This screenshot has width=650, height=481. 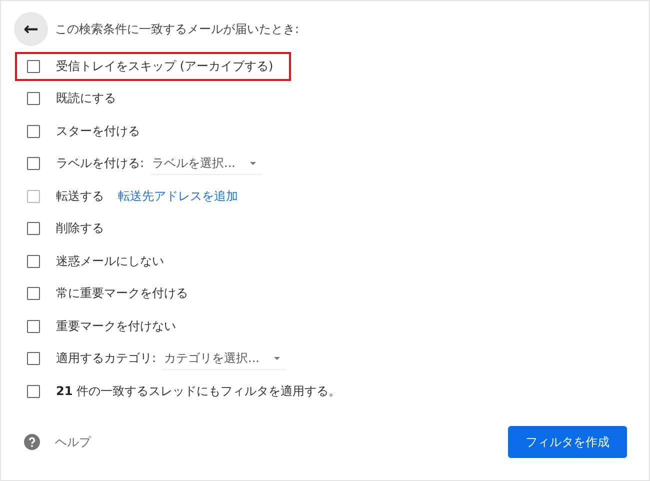 I want to click on option-label: 適用するカテゴリ:, so click(x=106, y=359).